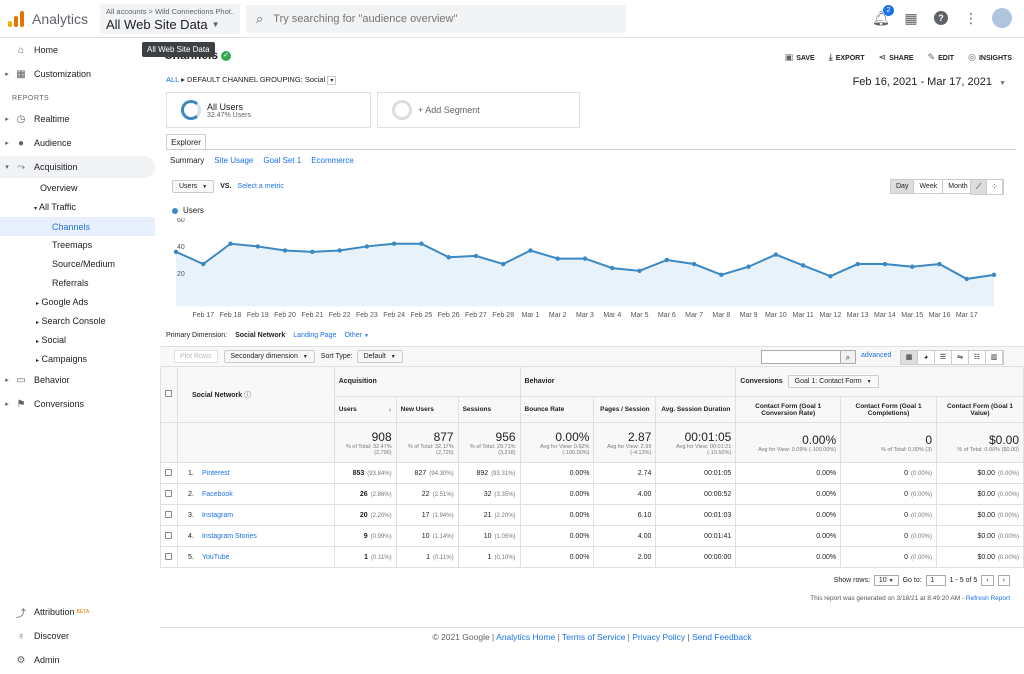 The height and width of the screenshot is (674, 1024). I want to click on social-network-link: Instagram, so click(217, 515).